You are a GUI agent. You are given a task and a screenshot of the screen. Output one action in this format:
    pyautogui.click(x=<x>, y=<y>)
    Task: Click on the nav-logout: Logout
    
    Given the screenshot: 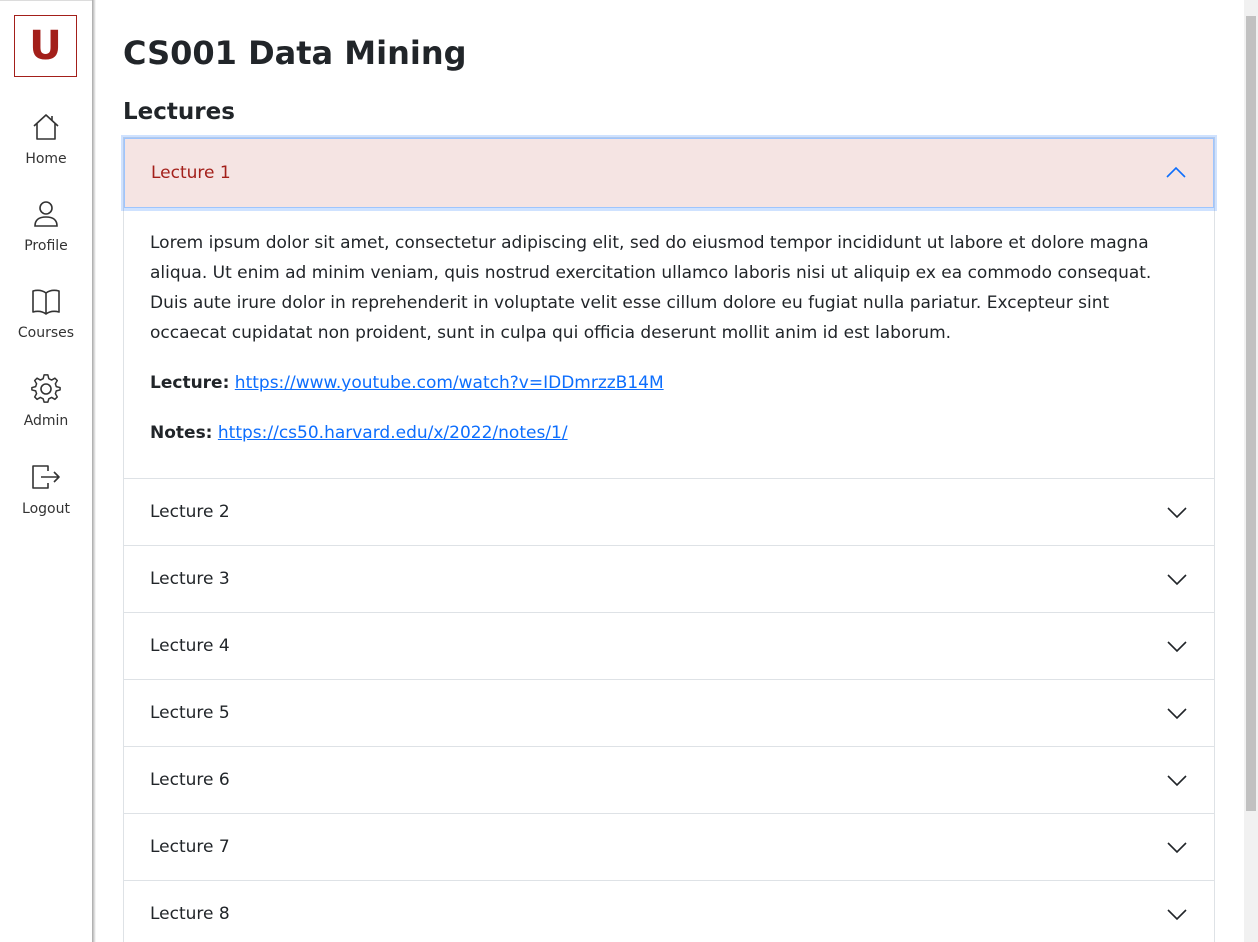 What is the action you would take?
    pyautogui.click(x=46, y=496)
    